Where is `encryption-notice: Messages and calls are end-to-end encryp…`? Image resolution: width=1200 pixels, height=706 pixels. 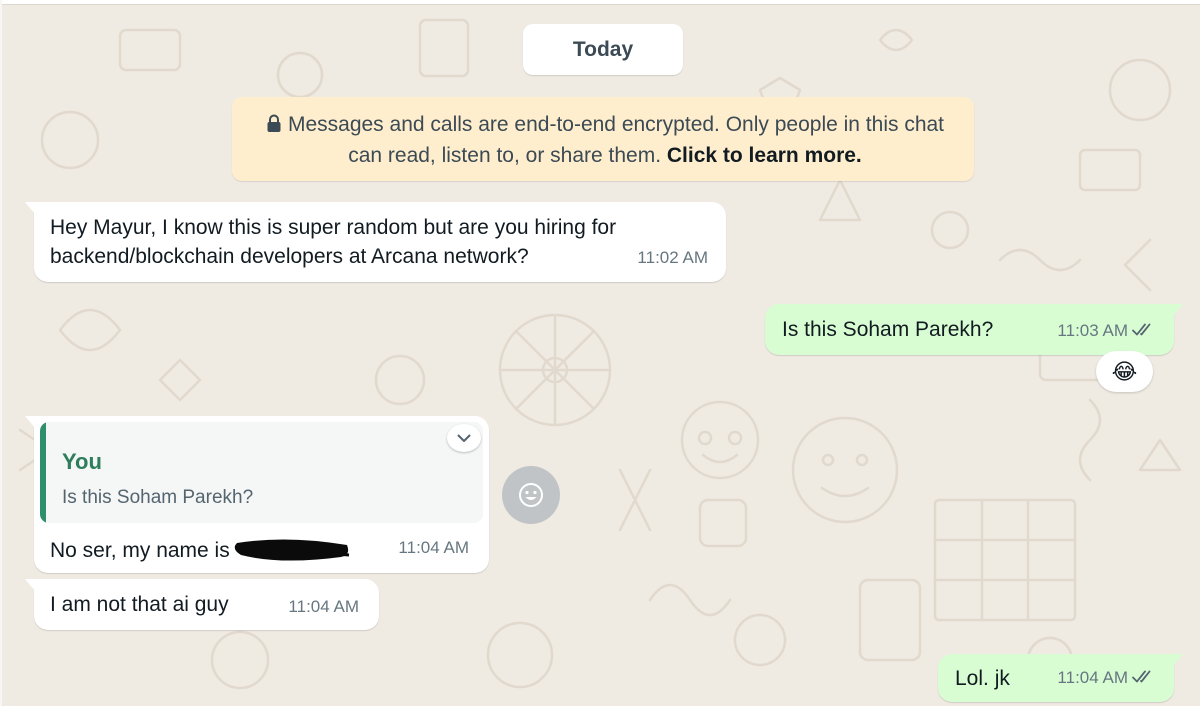 encryption-notice: Messages and calls are end-to-end encryp… is located at coordinates (603, 139).